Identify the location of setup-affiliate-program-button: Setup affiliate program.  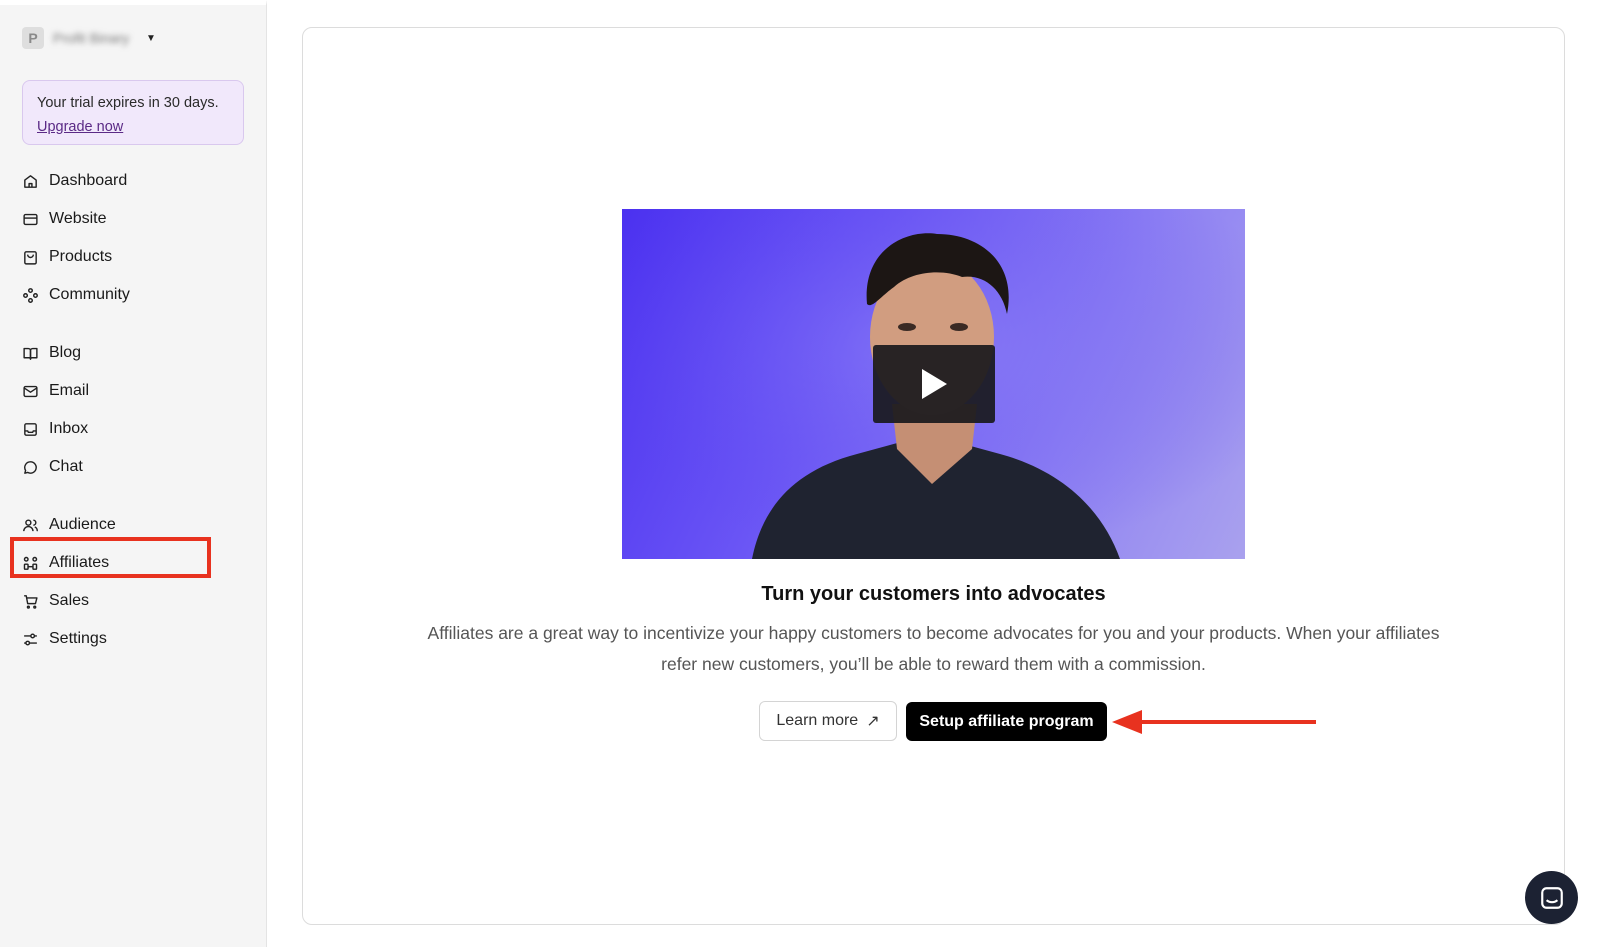
(1006, 721).